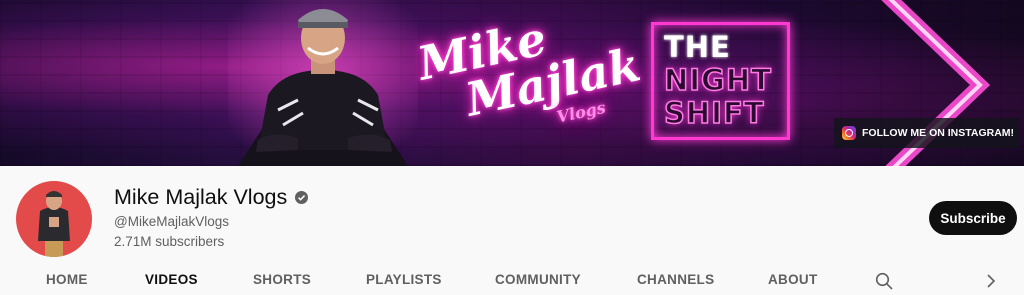 The height and width of the screenshot is (295, 1024). What do you see at coordinates (67, 279) in the screenshot?
I see `tab-home: HOME` at bounding box center [67, 279].